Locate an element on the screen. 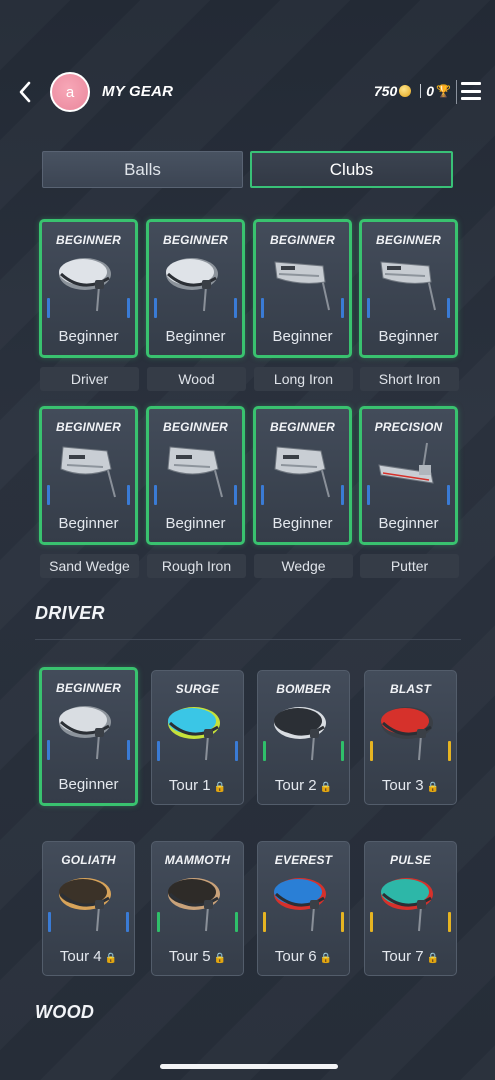  club-slot-label: Driver is located at coordinates (89, 379).